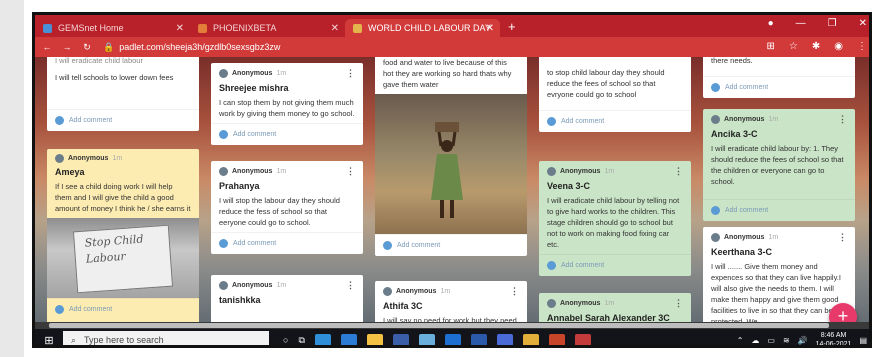 This screenshot has width=884, height=357. I want to click on search-placeholder: Type here to search, so click(124, 340).